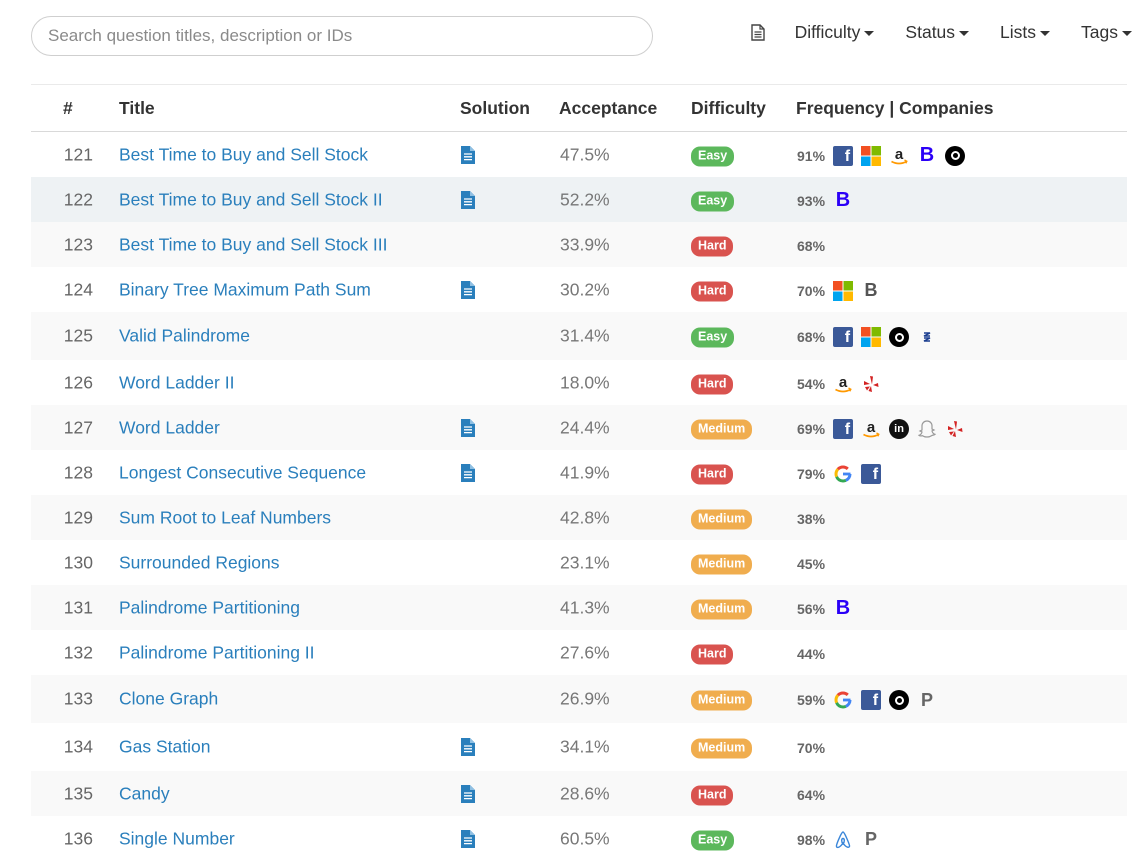 Image resolution: width=1146 pixels, height=861 pixels. Describe the element at coordinates (144, 793) in the screenshot. I see `question-title-link: Candy` at that location.